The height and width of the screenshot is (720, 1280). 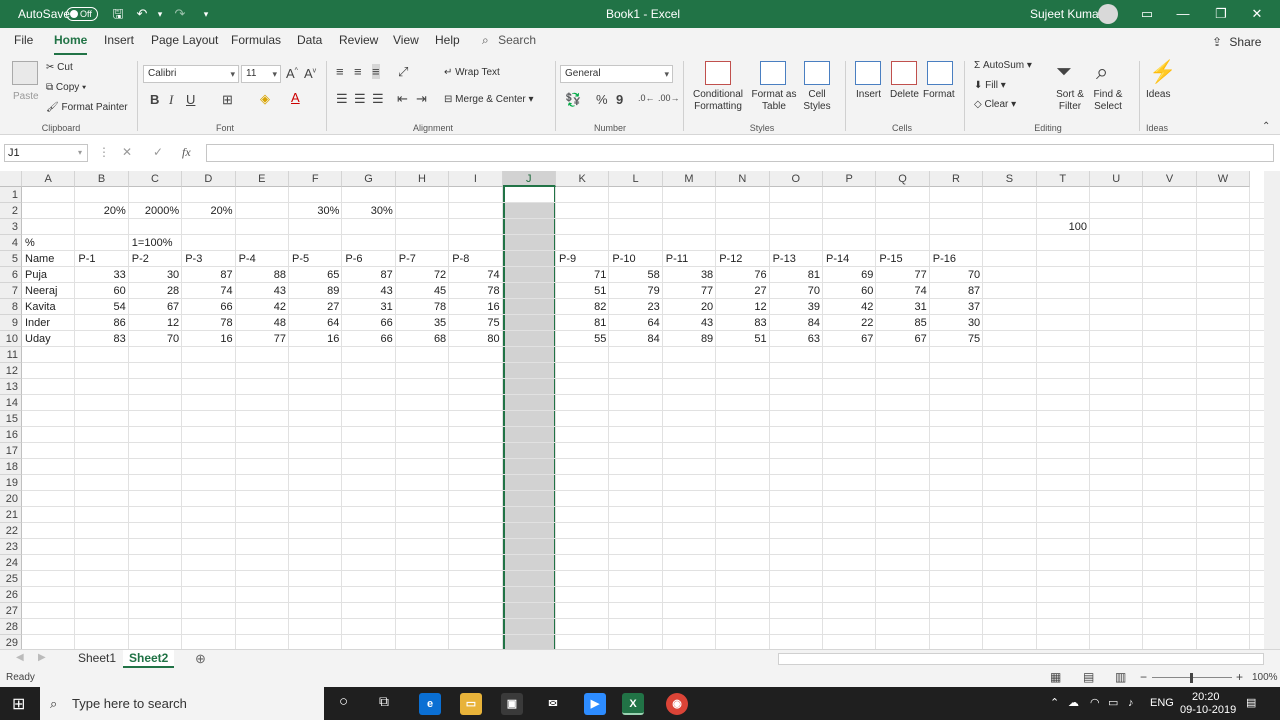 I want to click on cell-e10: 77, so click(x=262, y=339).